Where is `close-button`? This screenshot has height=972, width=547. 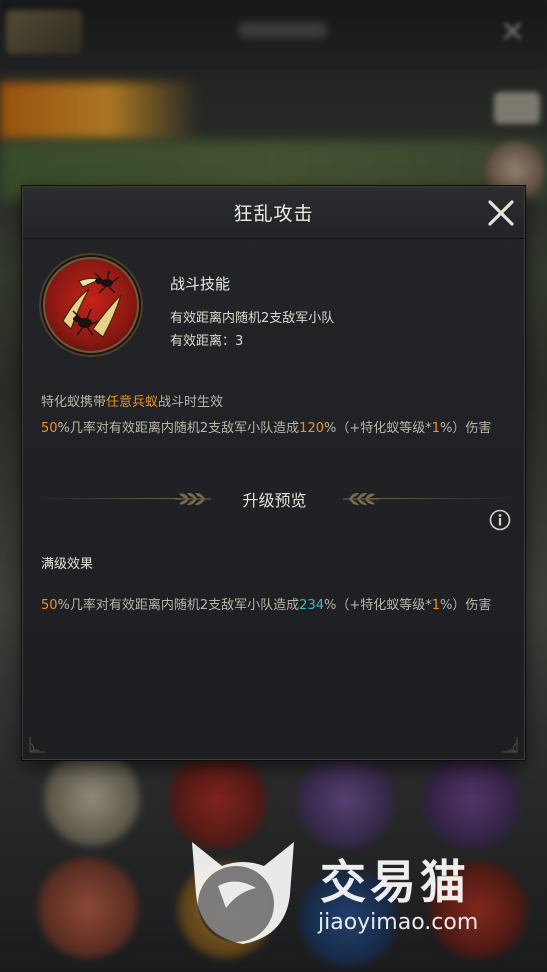
close-button is located at coordinates (501, 213).